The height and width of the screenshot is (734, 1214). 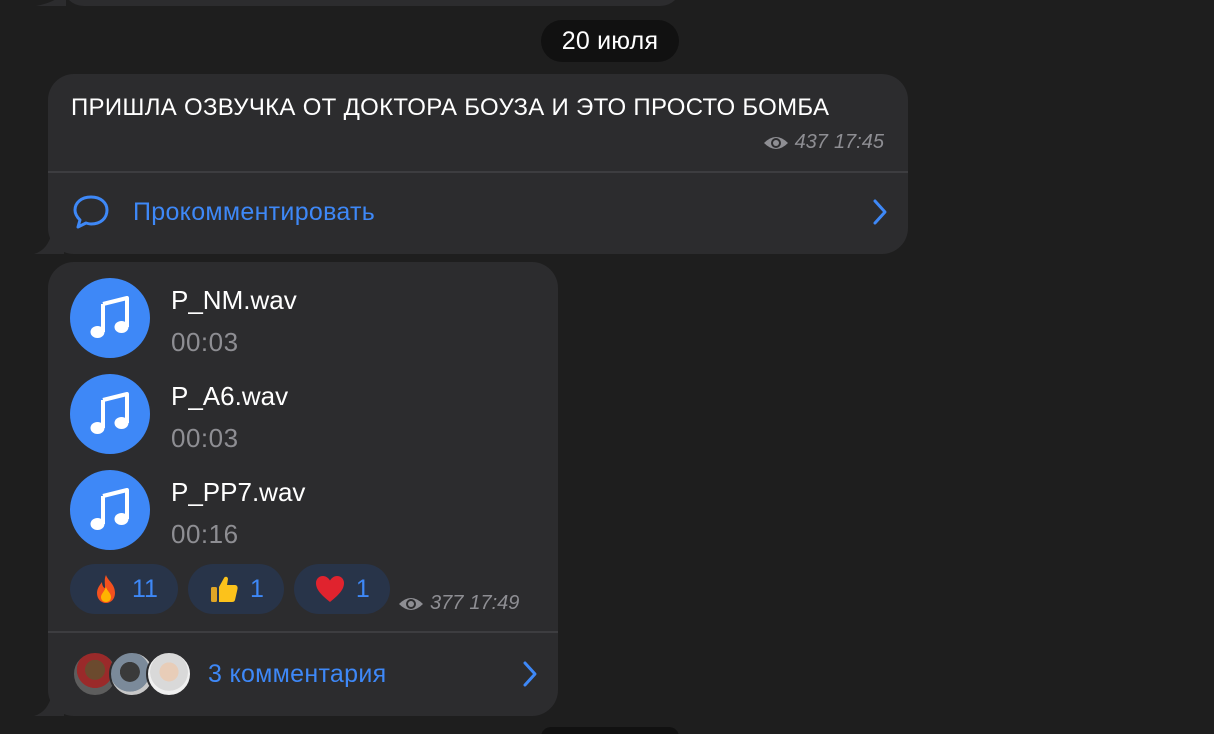 I want to click on view-count: 437, so click(x=811, y=142).